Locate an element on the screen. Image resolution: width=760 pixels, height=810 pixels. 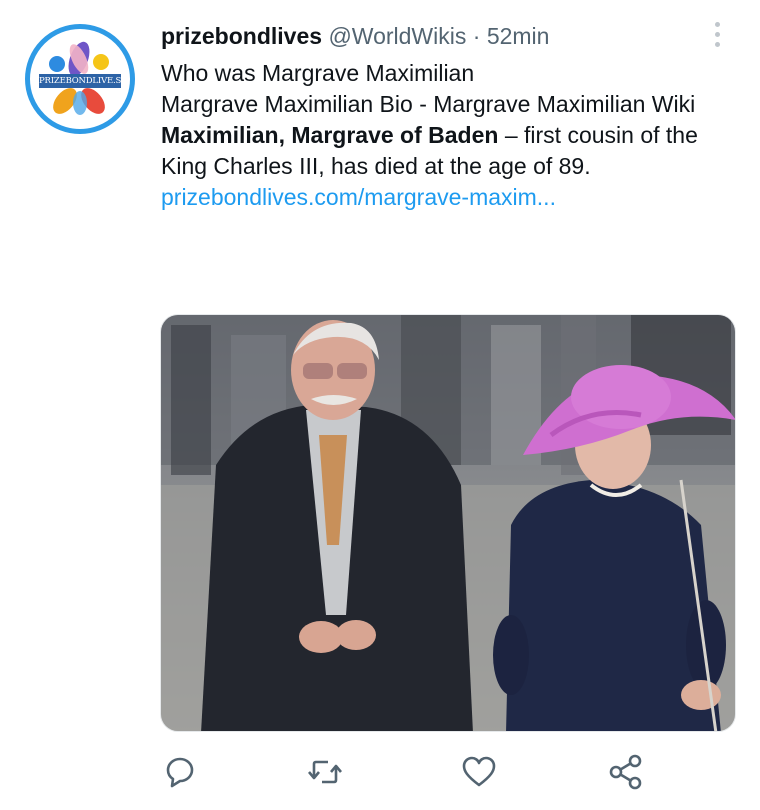
reply-icon is located at coordinates (180, 772).